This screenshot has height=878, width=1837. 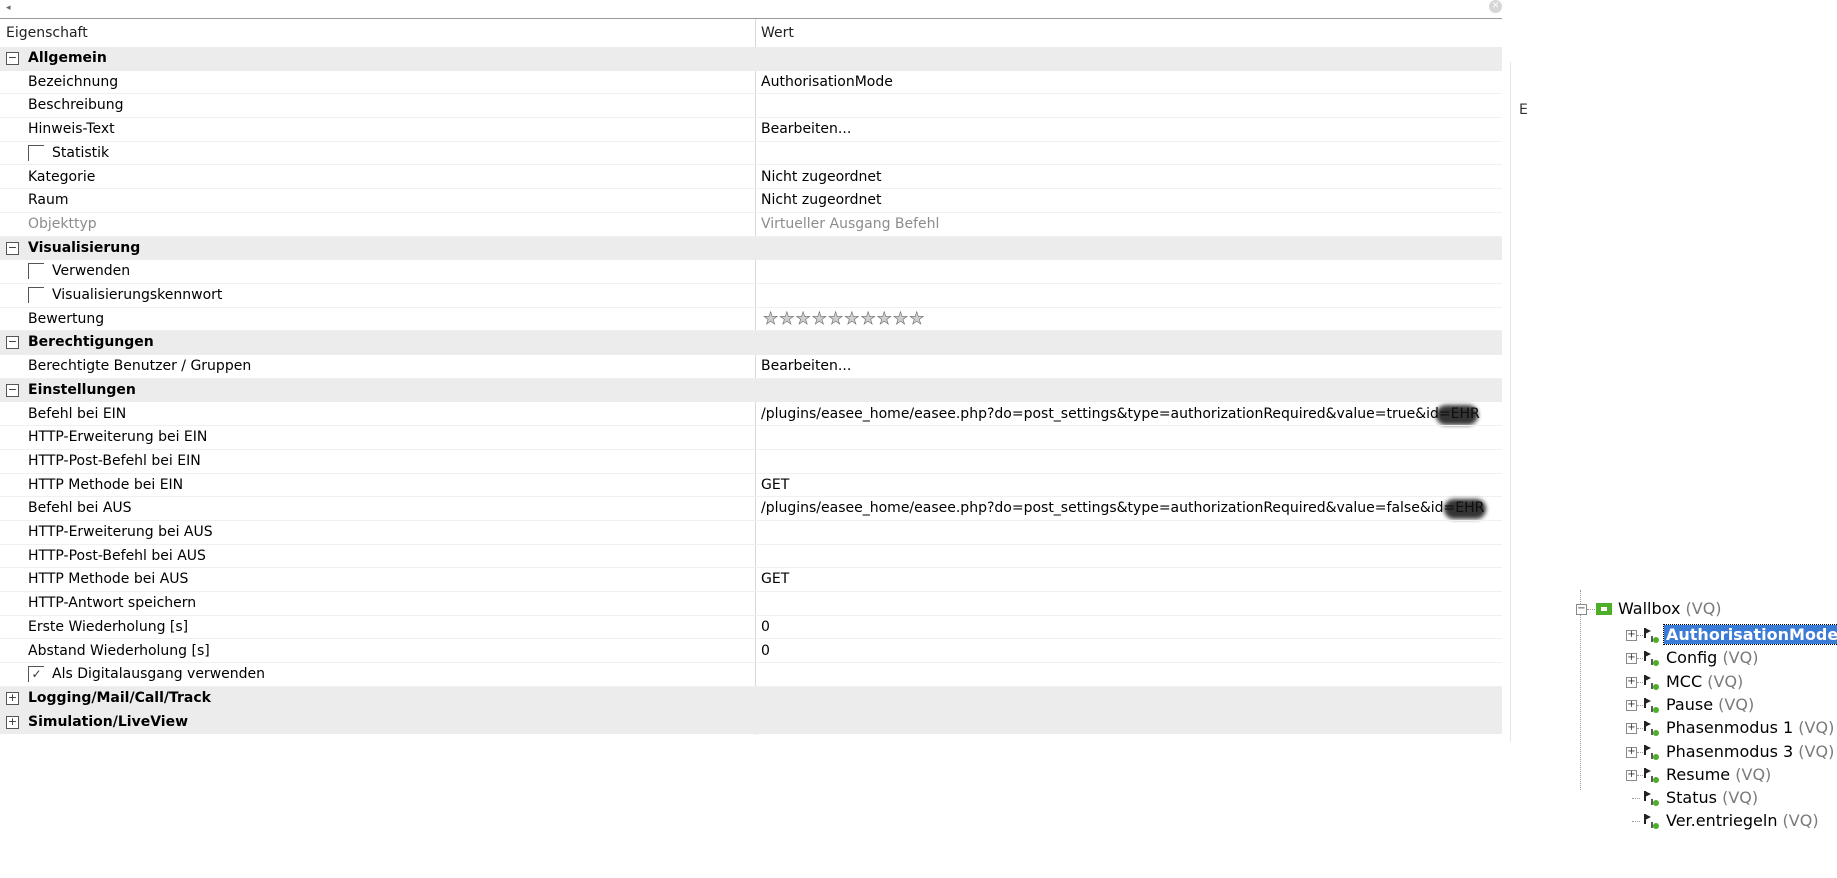 I want to click on property-name: Einstellungen, so click(x=82, y=389).